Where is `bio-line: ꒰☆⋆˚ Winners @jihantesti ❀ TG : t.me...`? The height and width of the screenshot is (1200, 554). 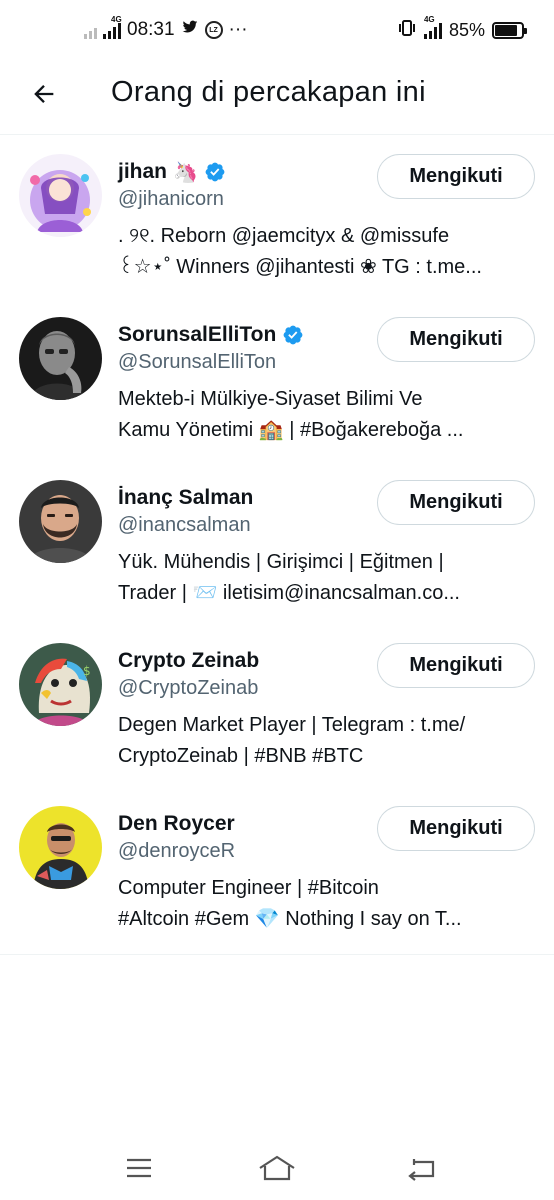
bio-line: ꒰☆⋆˚ Winners @jihantesti ❀ TG : t.me... is located at coordinates (300, 267).